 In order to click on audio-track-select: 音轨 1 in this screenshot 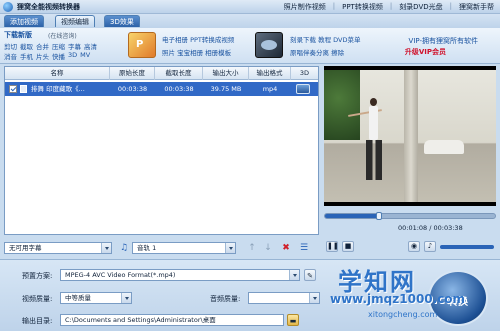, I will do `click(184, 248)`.